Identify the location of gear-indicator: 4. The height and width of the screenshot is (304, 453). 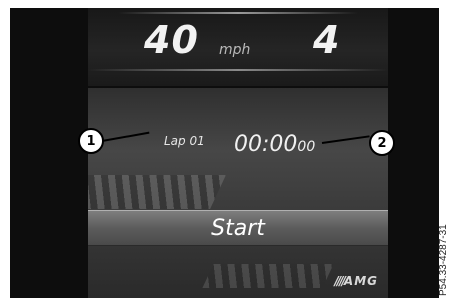
(326, 40).